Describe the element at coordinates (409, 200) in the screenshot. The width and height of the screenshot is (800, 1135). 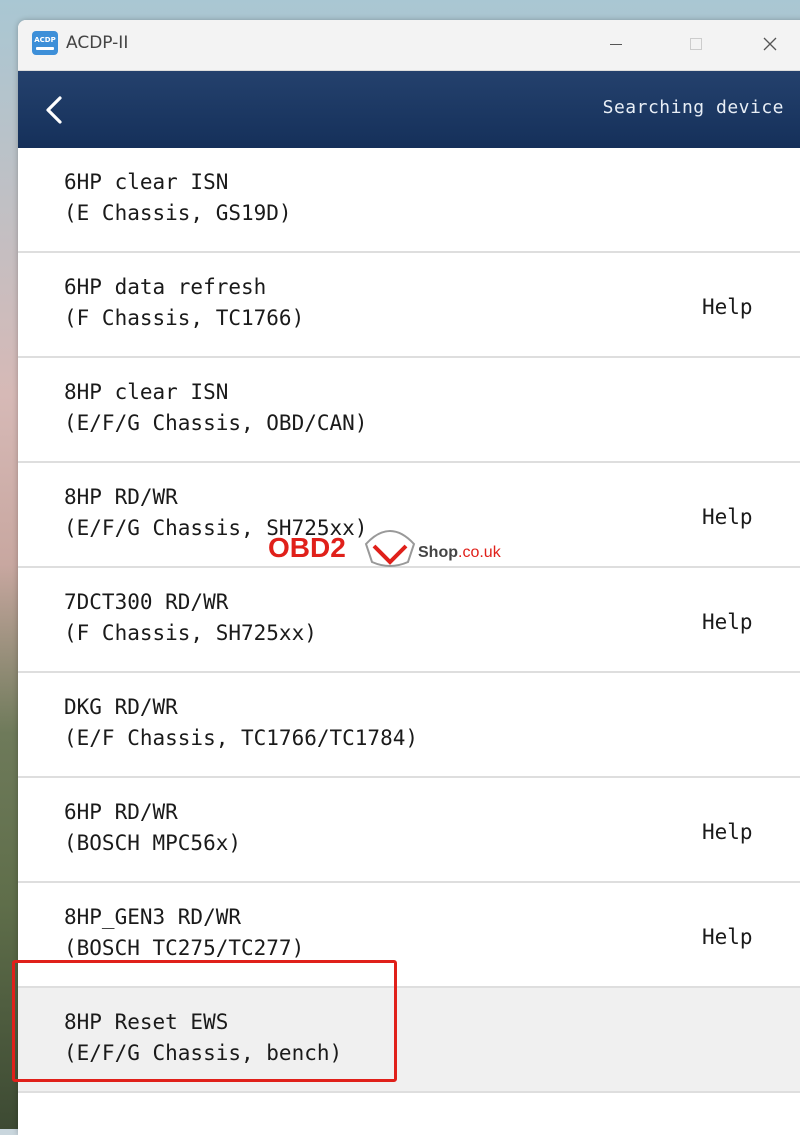
I see `list-item: 6HP clear ISN (E Chassis, GS19D)` at that location.